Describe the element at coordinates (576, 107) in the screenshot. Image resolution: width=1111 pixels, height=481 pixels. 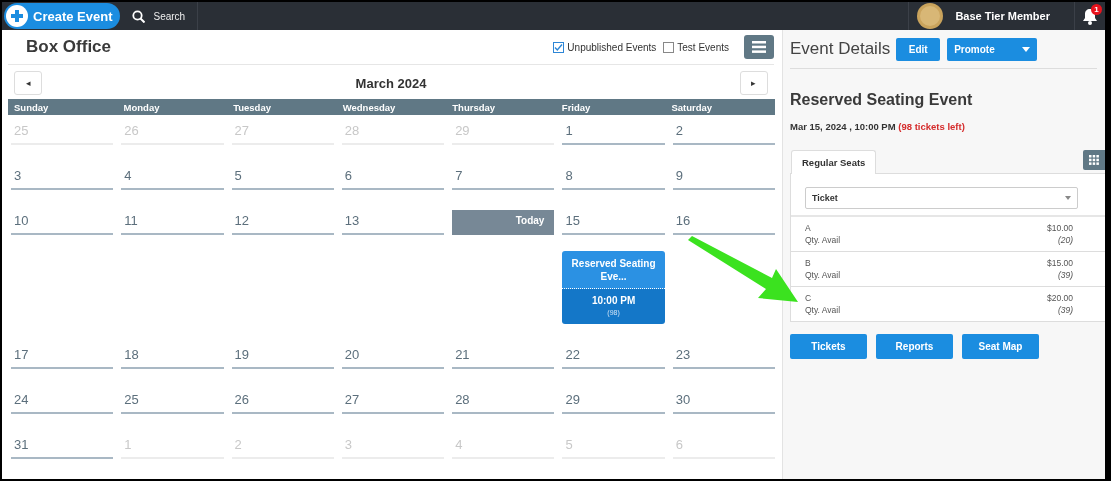
I see `weekday-label: Friday` at that location.